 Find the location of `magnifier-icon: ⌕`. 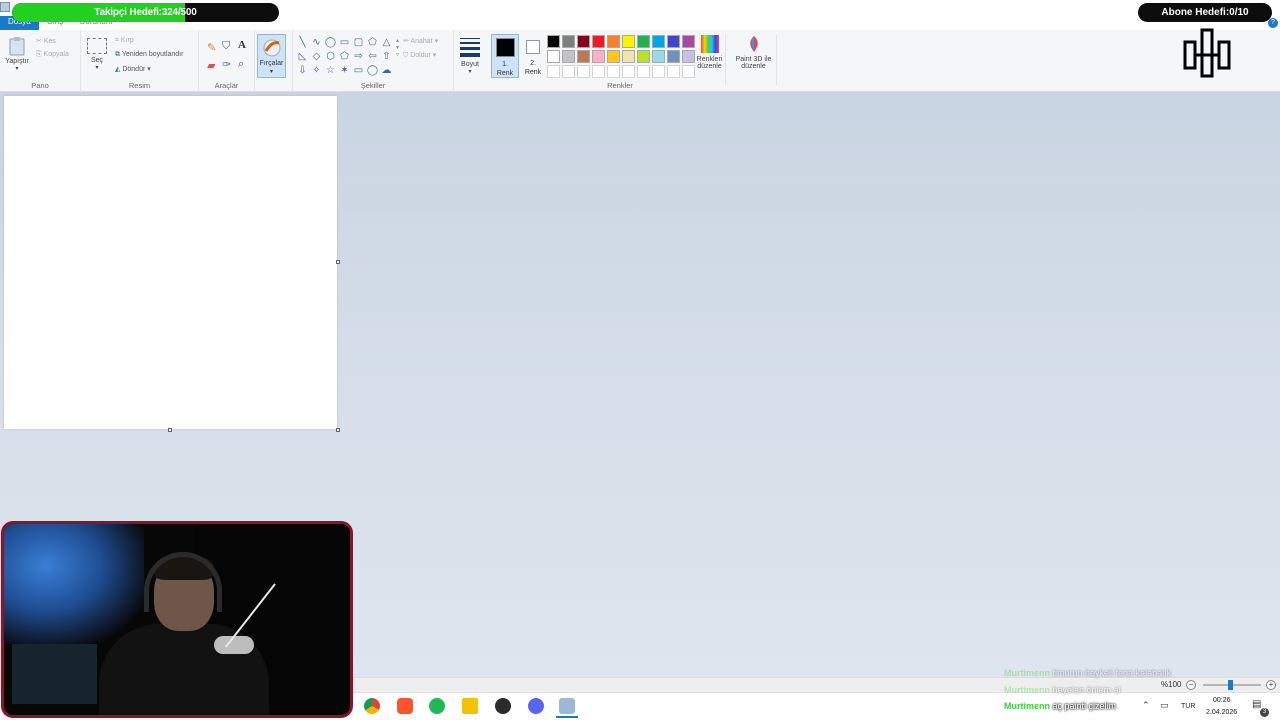

magnifier-icon: ⌕ is located at coordinates (243, 64).